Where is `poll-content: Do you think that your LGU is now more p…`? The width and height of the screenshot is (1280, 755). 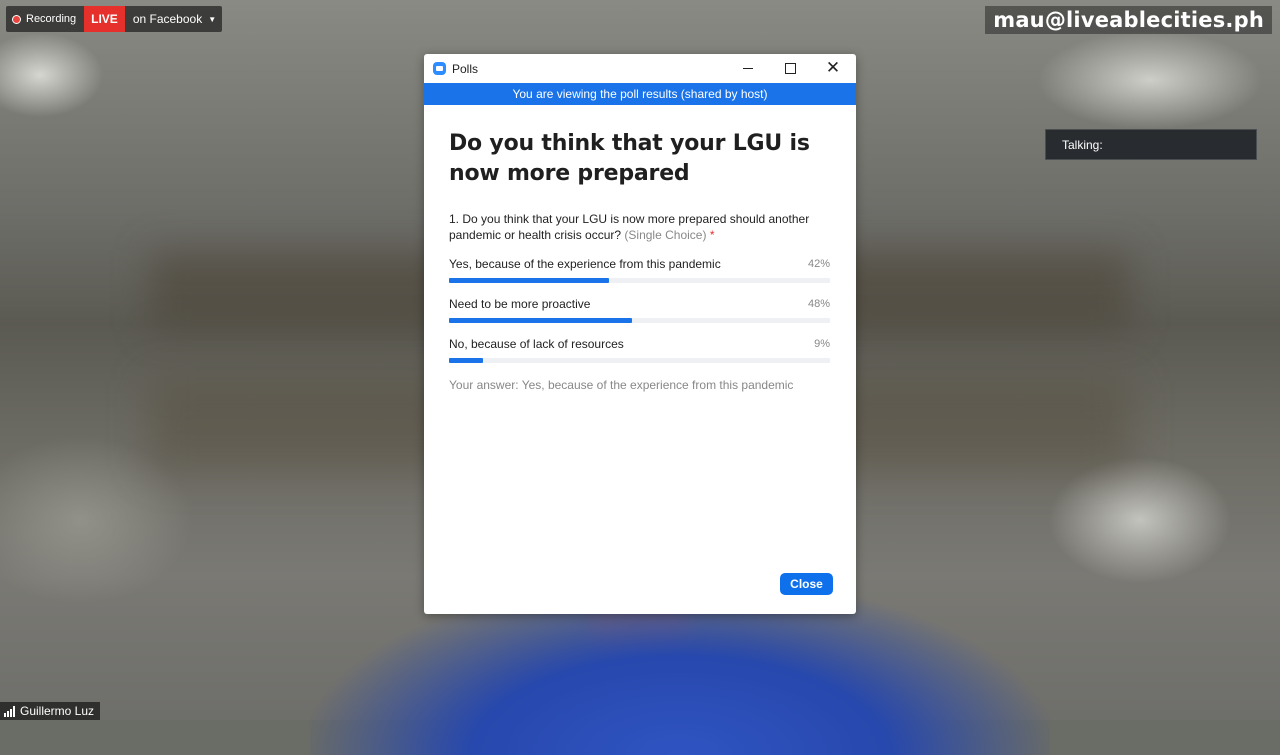 poll-content: Do you think that your LGU is now more p… is located at coordinates (640, 260).